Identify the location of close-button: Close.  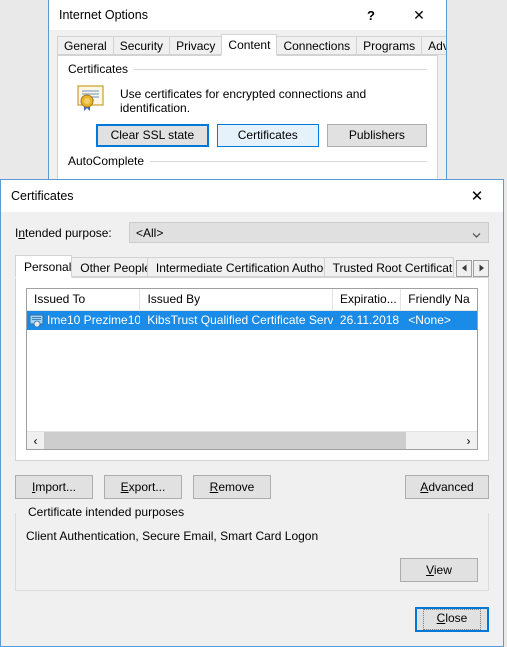
(452, 619).